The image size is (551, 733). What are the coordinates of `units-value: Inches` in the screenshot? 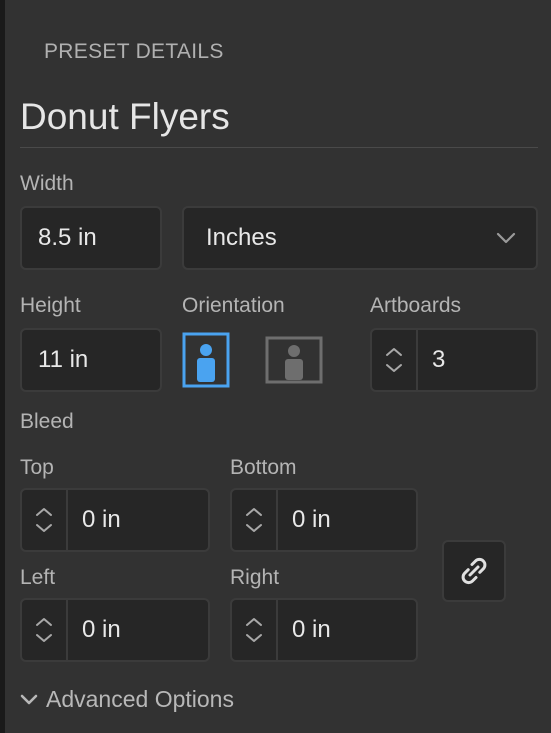 It's located at (241, 237).